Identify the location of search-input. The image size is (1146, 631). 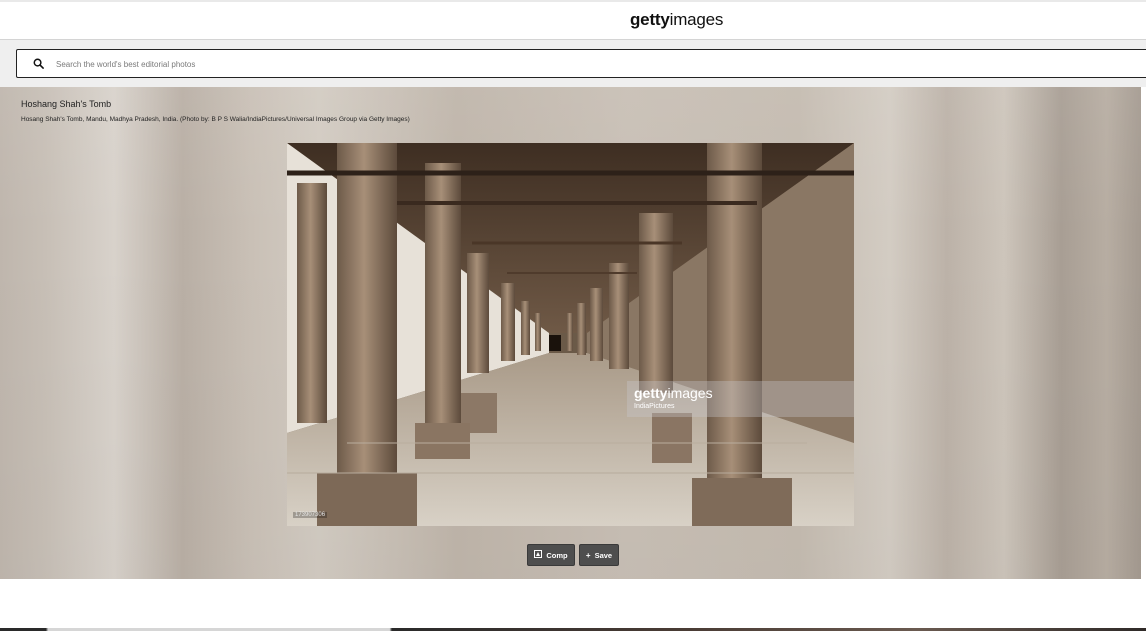
(556, 64).